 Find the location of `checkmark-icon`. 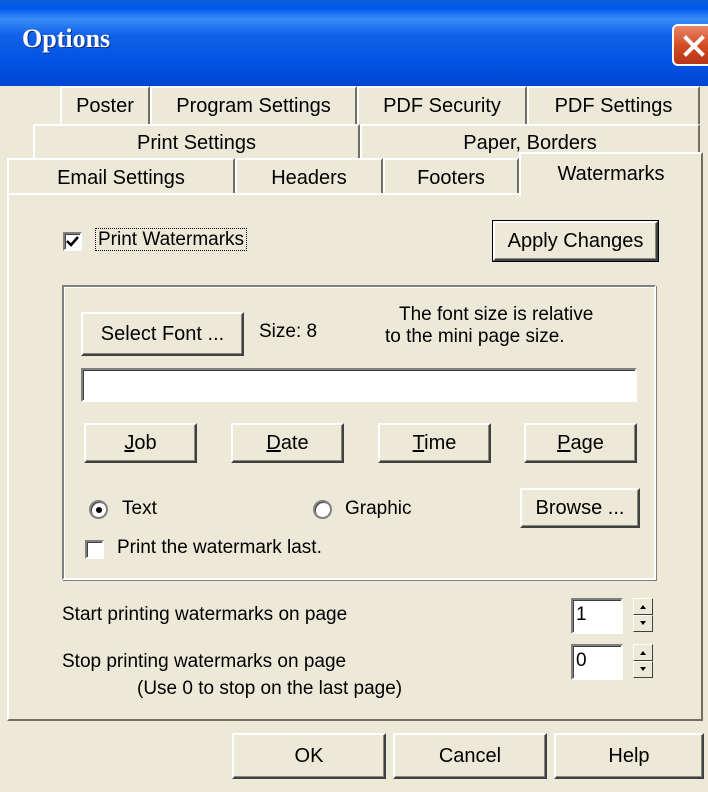

checkmark-icon is located at coordinates (72, 241).